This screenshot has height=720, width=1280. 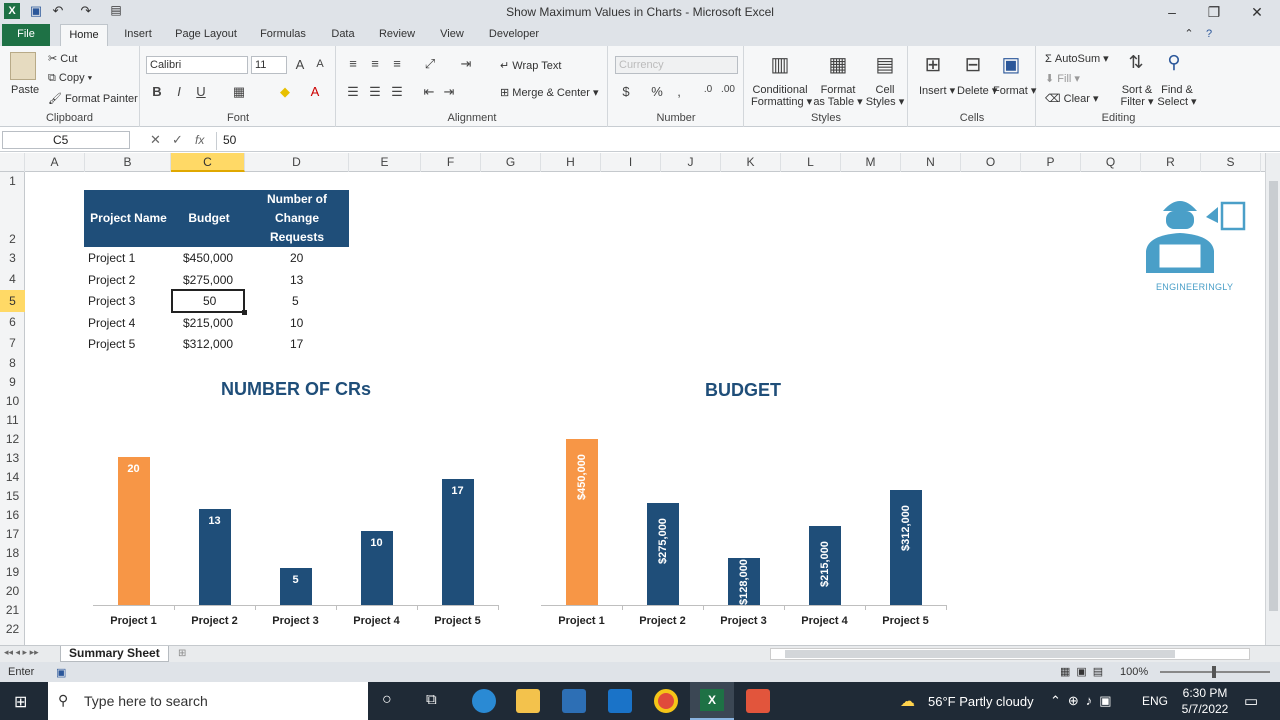 What do you see at coordinates (12, 496) in the screenshot?
I see `row-header: 15` at bounding box center [12, 496].